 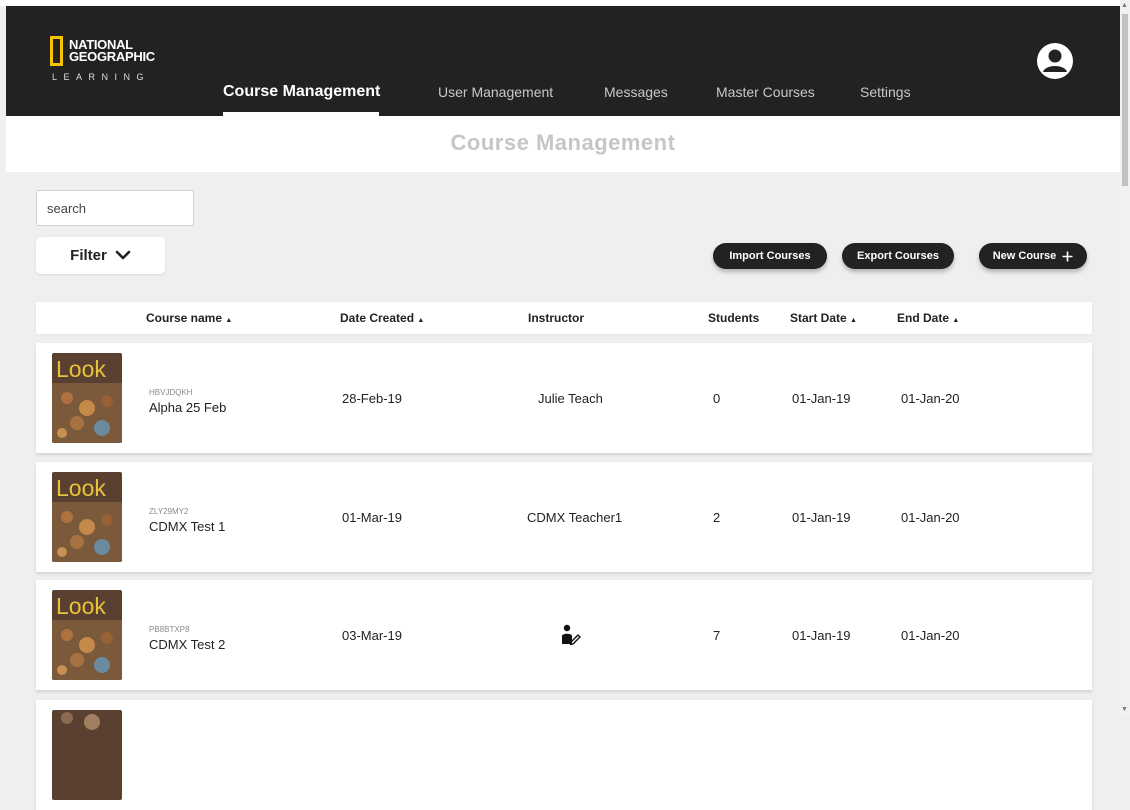 What do you see at coordinates (556, 318) in the screenshot?
I see `column-header-instructor: Instructor` at bounding box center [556, 318].